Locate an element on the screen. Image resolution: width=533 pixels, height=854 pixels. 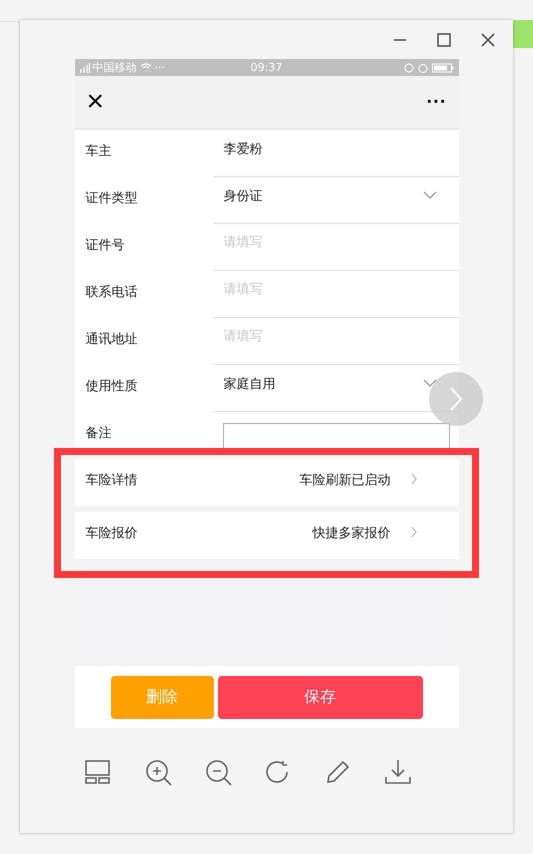
field-label: 联系电话 is located at coordinates (111, 293).